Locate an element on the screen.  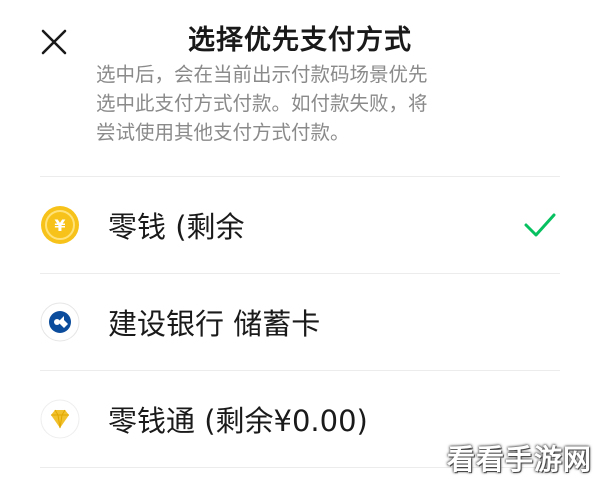
diamond-icon is located at coordinates (60, 419).